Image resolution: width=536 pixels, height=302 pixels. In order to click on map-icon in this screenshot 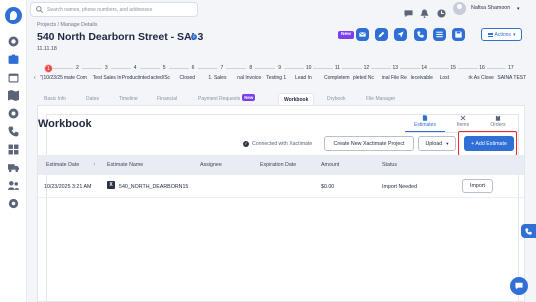, I will do `click(13, 95)`.